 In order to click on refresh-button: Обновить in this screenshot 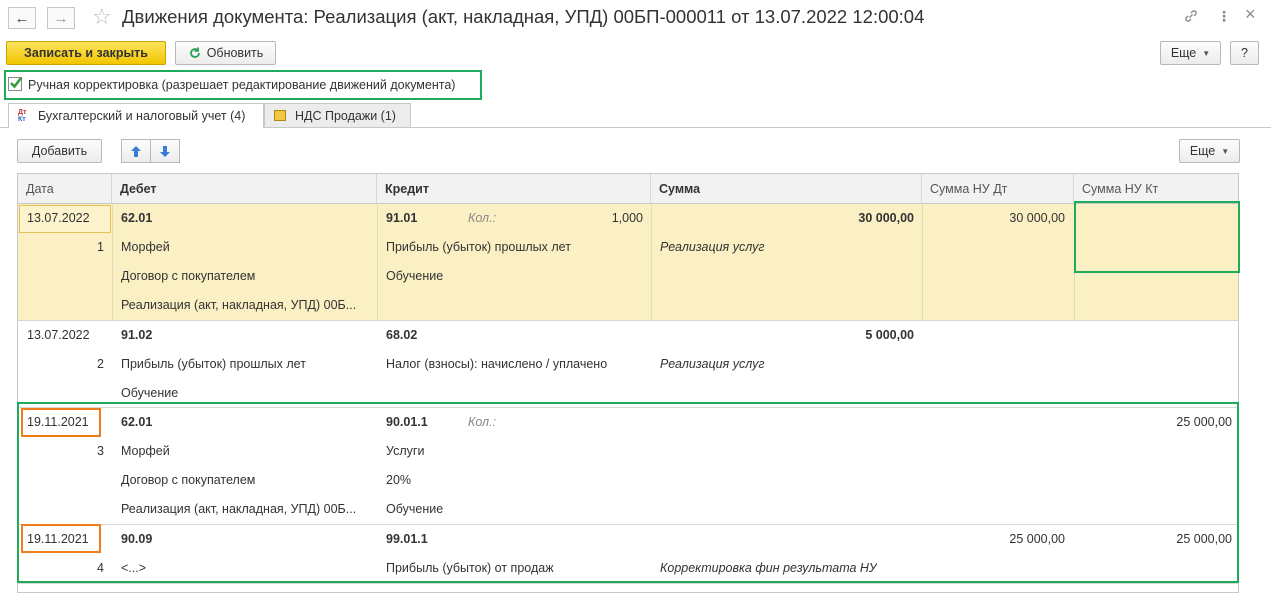, I will do `click(225, 53)`.